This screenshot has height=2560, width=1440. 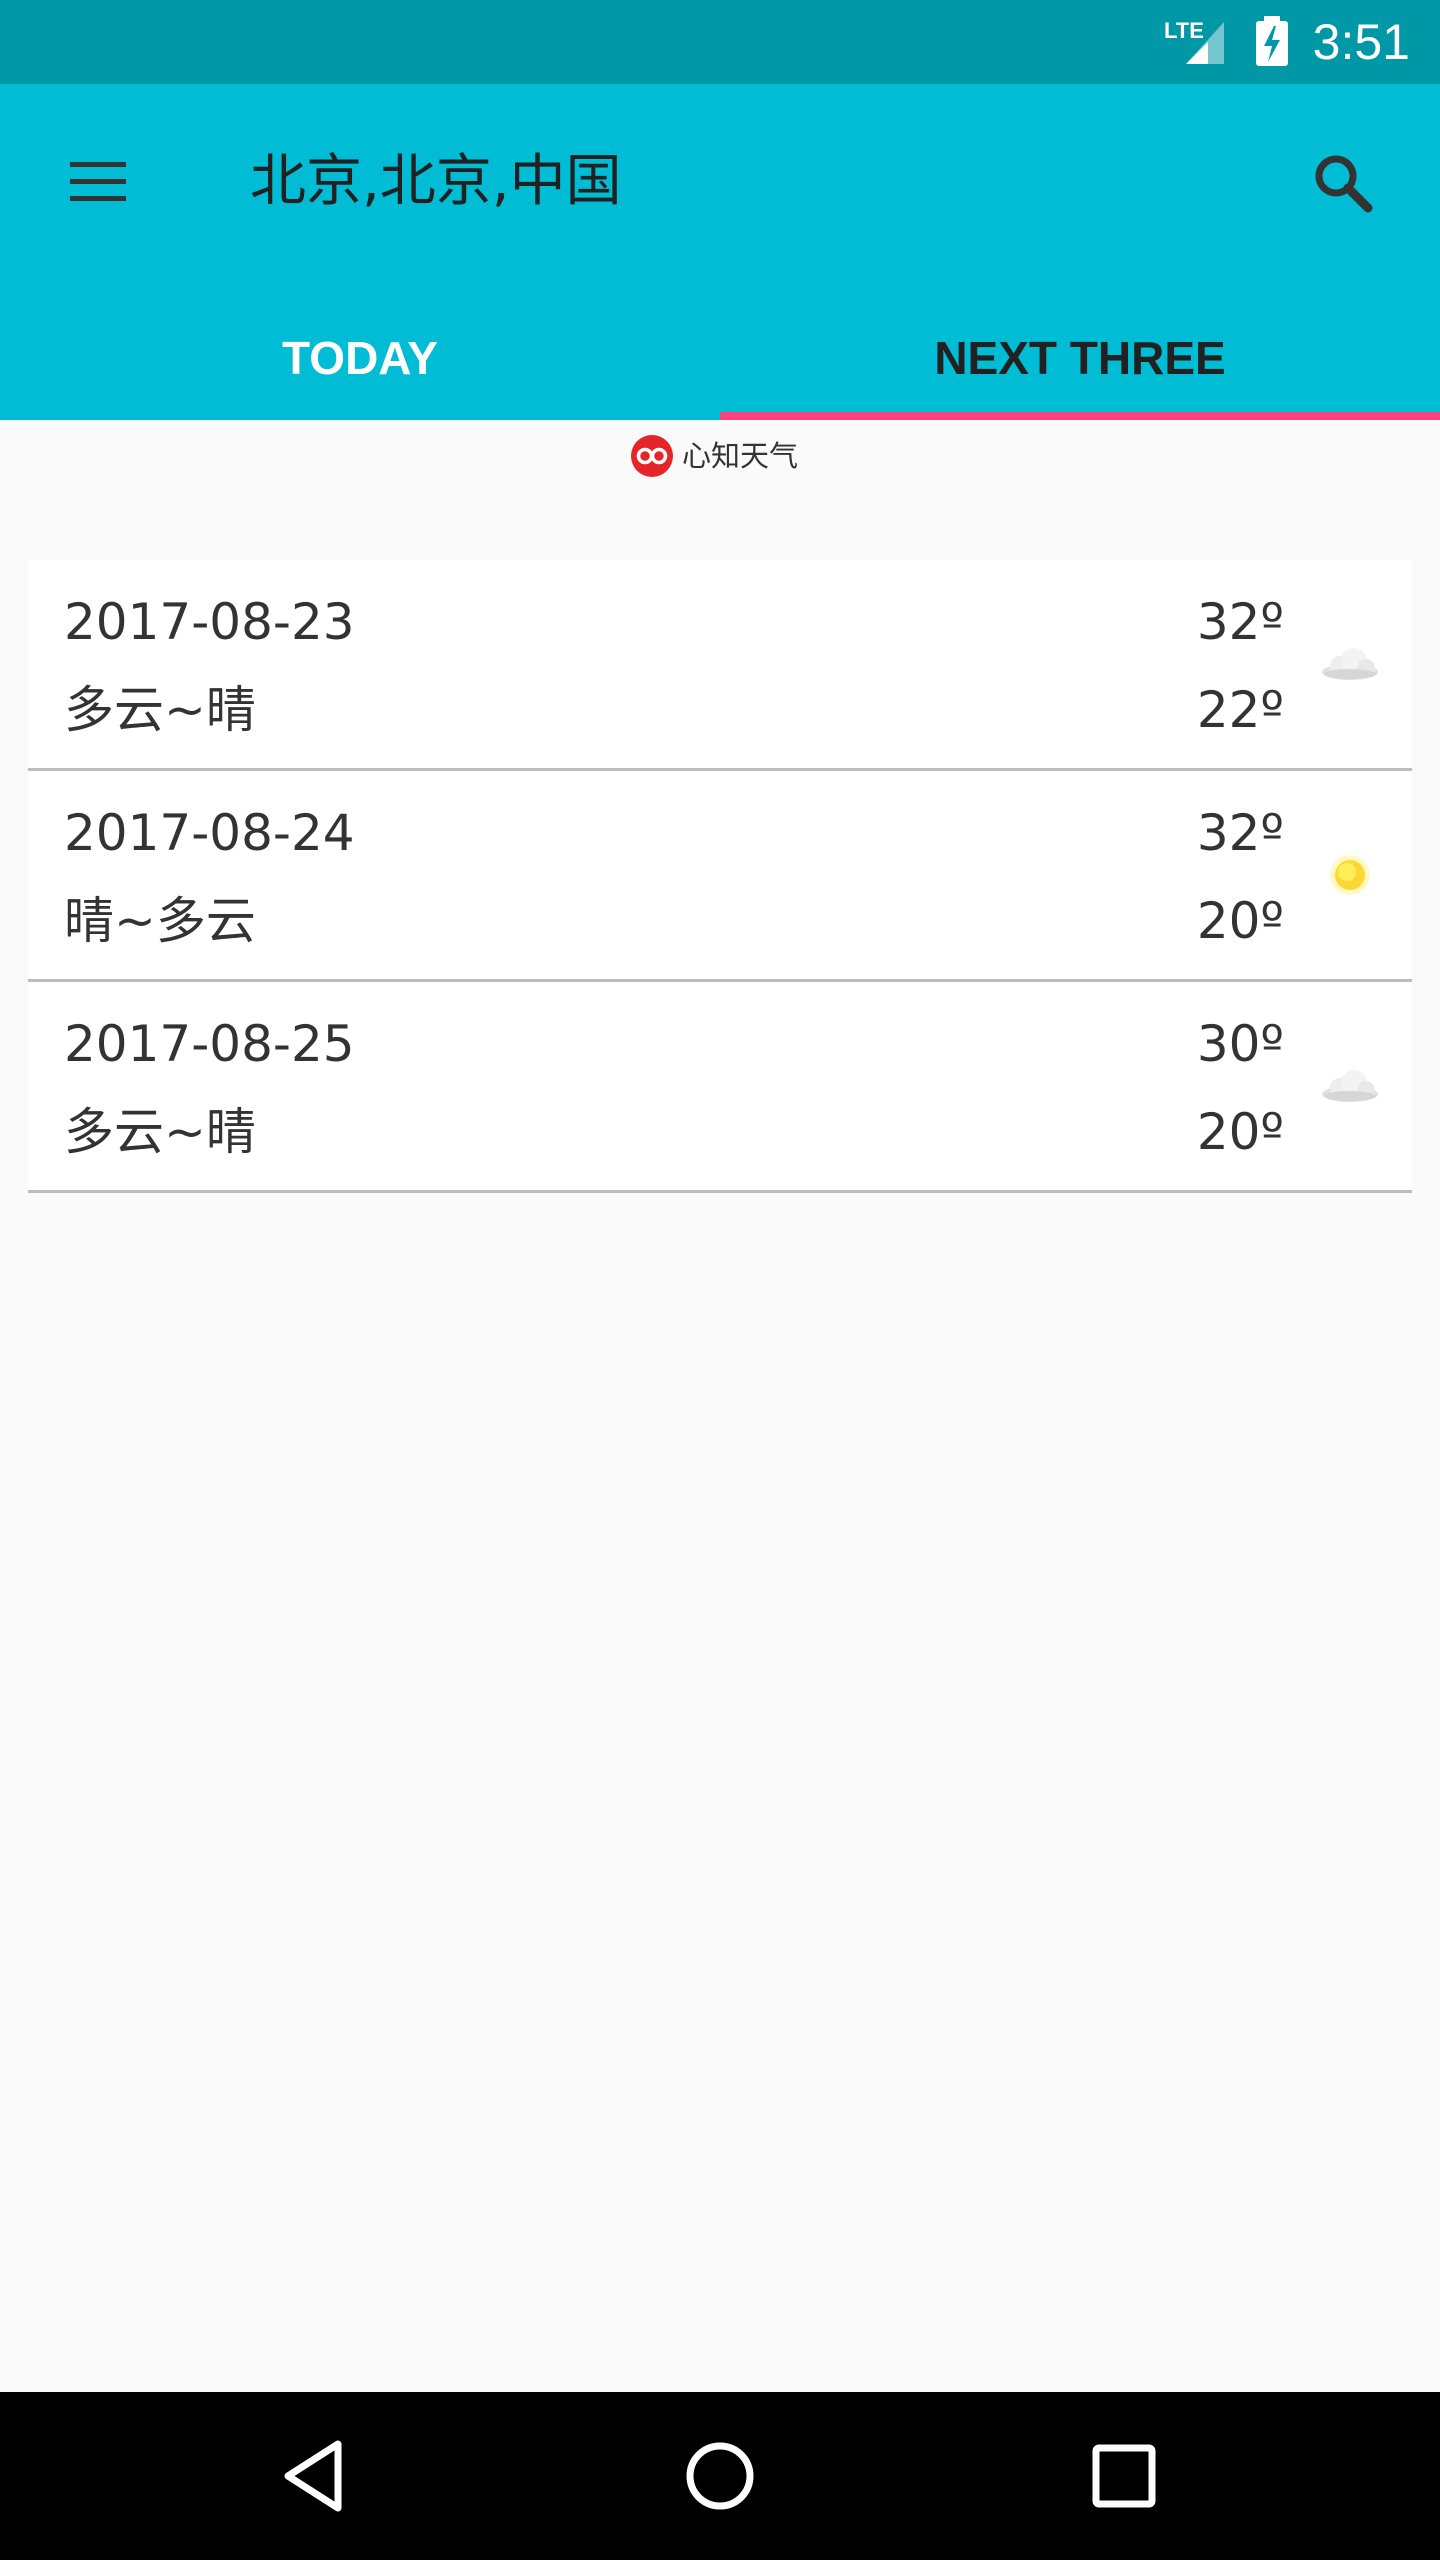 What do you see at coordinates (720, 252) in the screenshot?
I see `app-bar: 北京,北京,中国 TODAY NEXT THREE` at bounding box center [720, 252].